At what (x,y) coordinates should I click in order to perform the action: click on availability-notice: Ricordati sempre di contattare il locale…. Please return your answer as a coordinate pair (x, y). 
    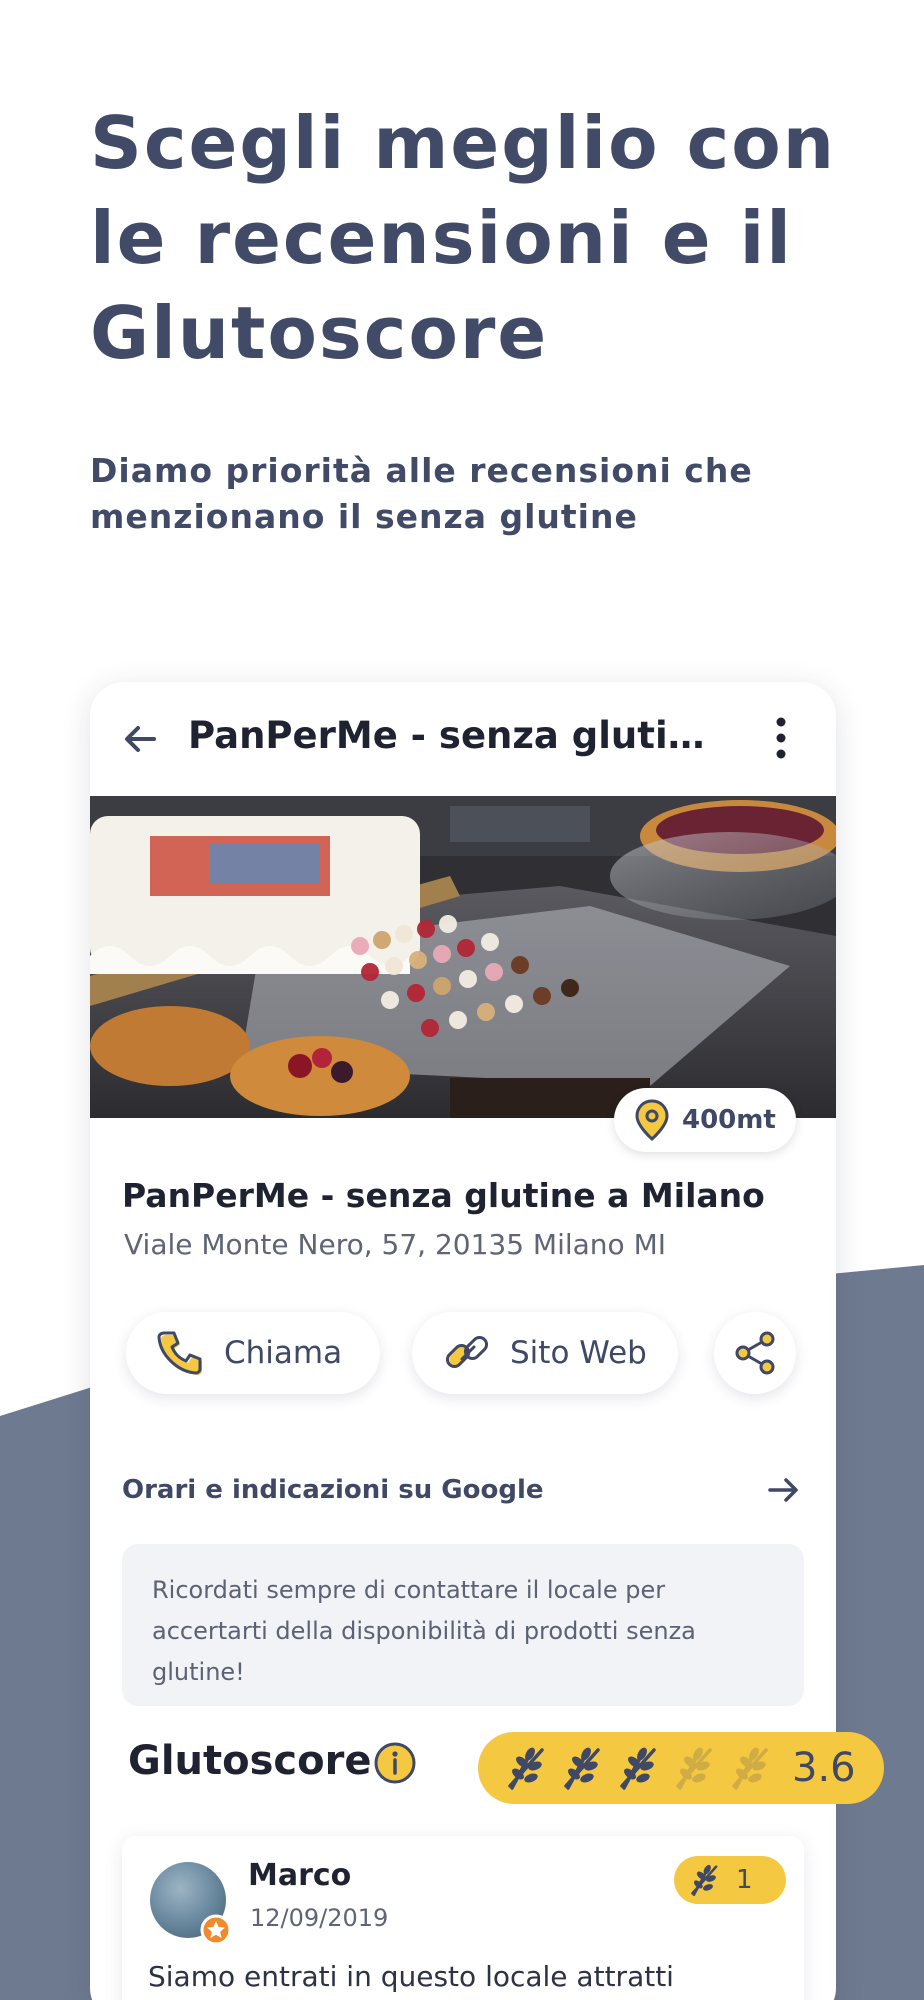
    Looking at the image, I should click on (463, 1625).